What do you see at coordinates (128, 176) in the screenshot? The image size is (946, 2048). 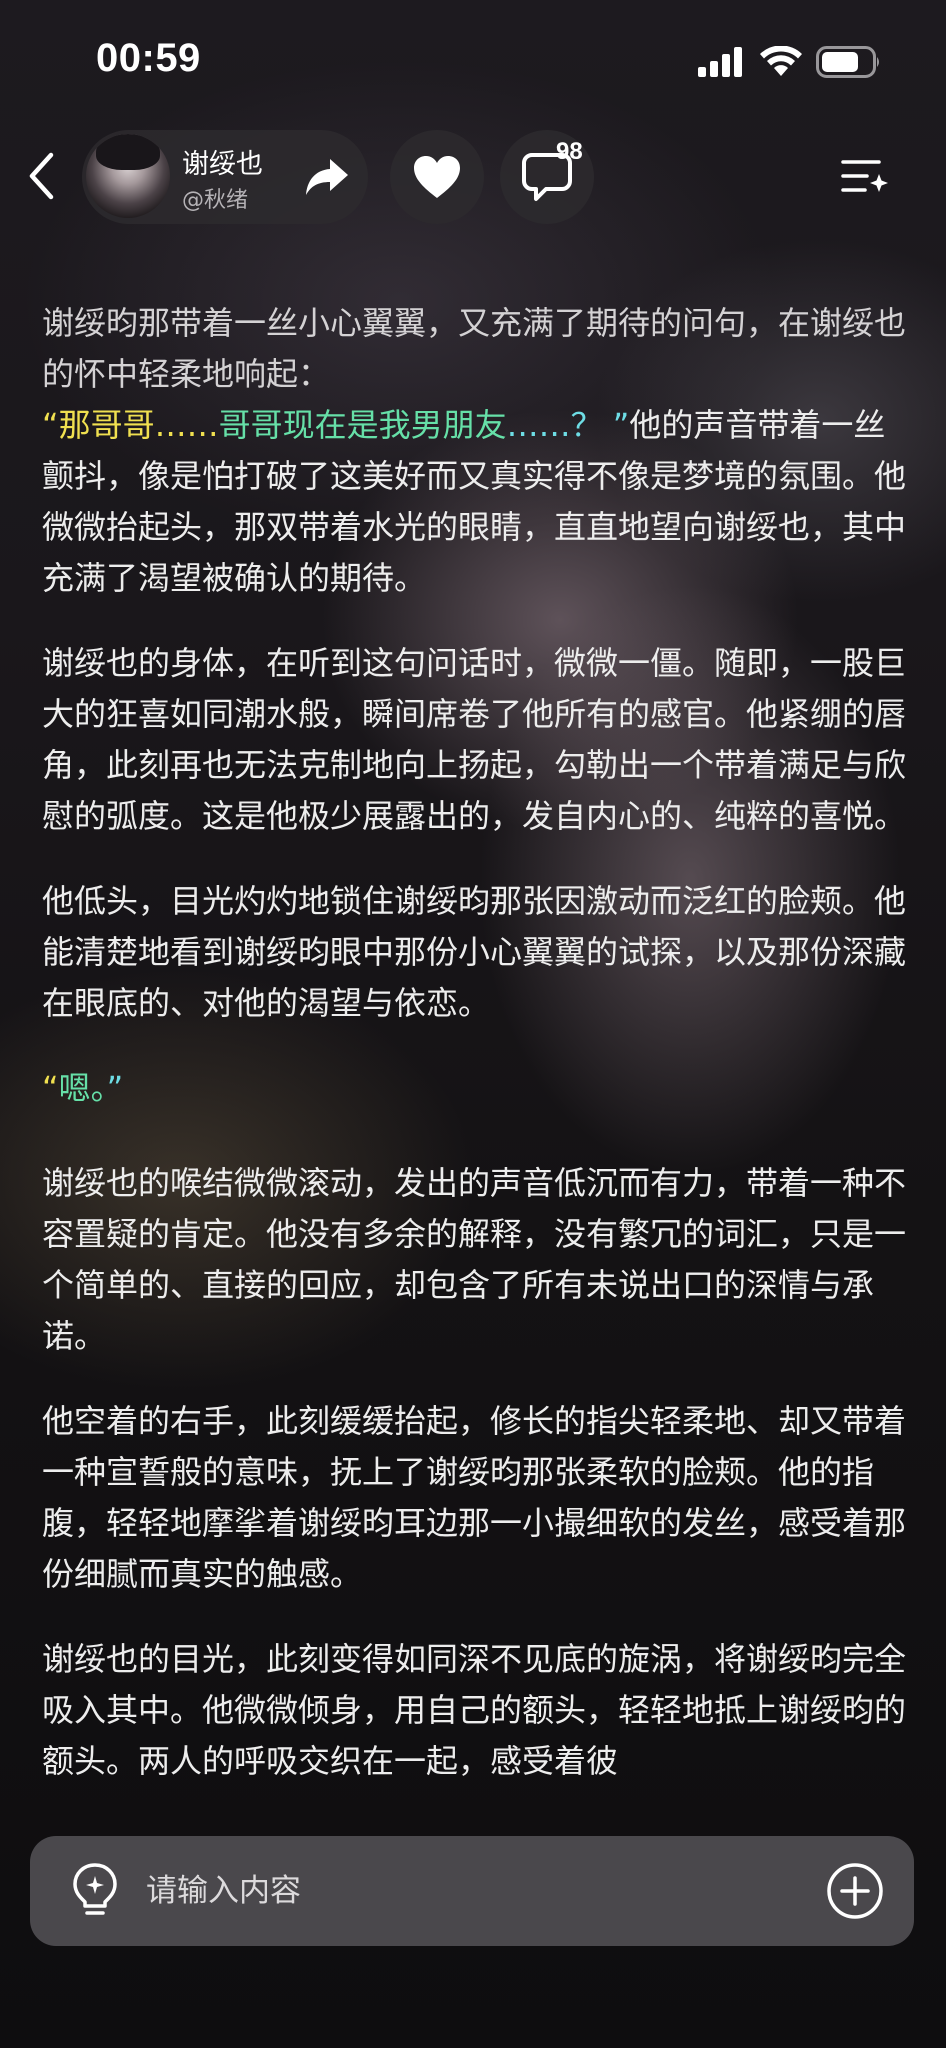 I see `avatar` at bounding box center [128, 176].